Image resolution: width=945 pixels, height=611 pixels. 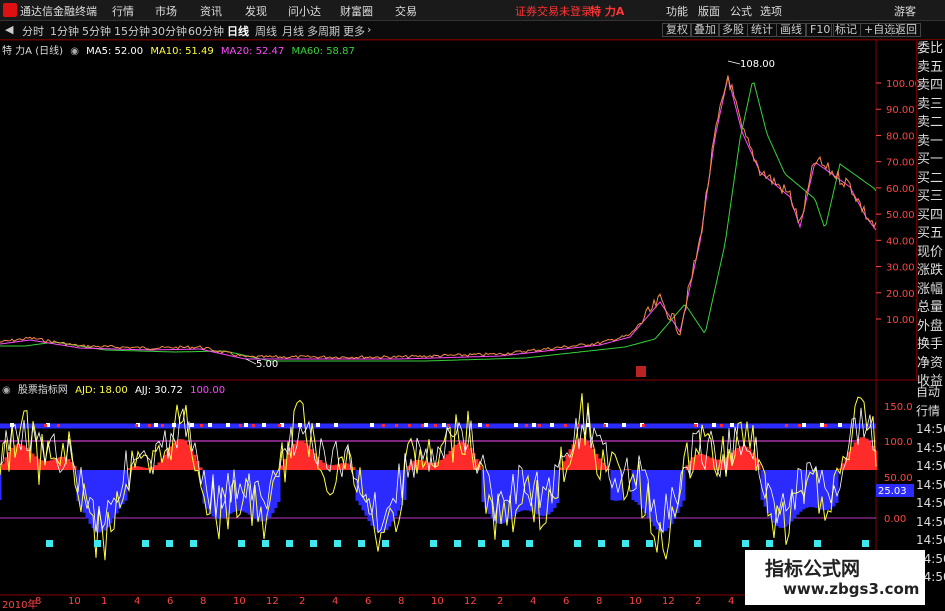 What do you see at coordinates (6, 390) in the screenshot?
I see `indicator-settings-icon: ◉` at bounding box center [6, 390].